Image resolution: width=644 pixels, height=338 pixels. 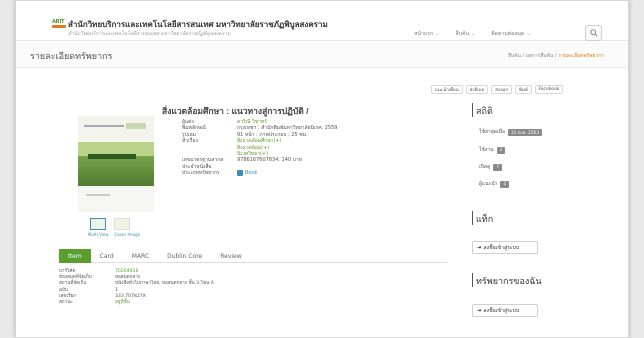 I want to click on tag-login-label: ลงชื่อเข้าสู่ระบบ, so click(x=501, y=247).